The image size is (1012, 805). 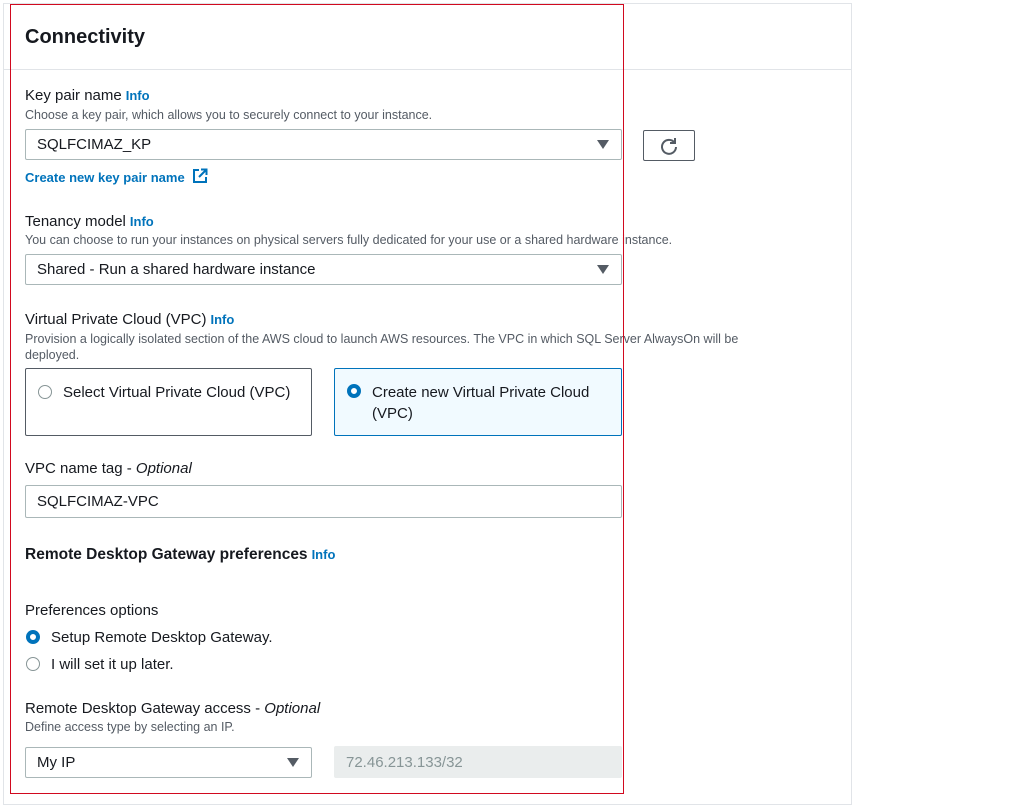 I want to click on tenancy-label-text: Tenancy model, so click(x=75, y=221).